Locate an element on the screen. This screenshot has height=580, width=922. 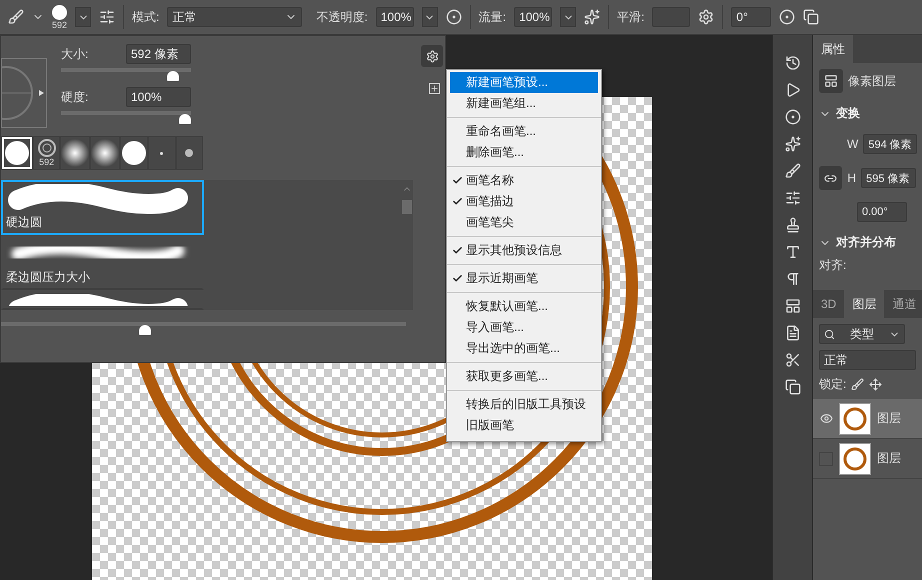
visibility-toggle is located at coordinates (826, 419).